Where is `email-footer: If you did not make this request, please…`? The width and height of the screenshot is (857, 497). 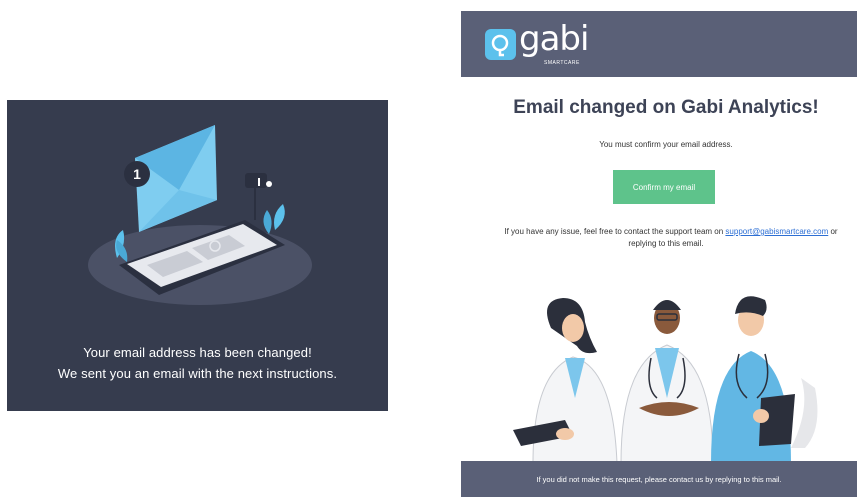 email-footer: If you did not make this request, please… is located at coordinates (659, 479).